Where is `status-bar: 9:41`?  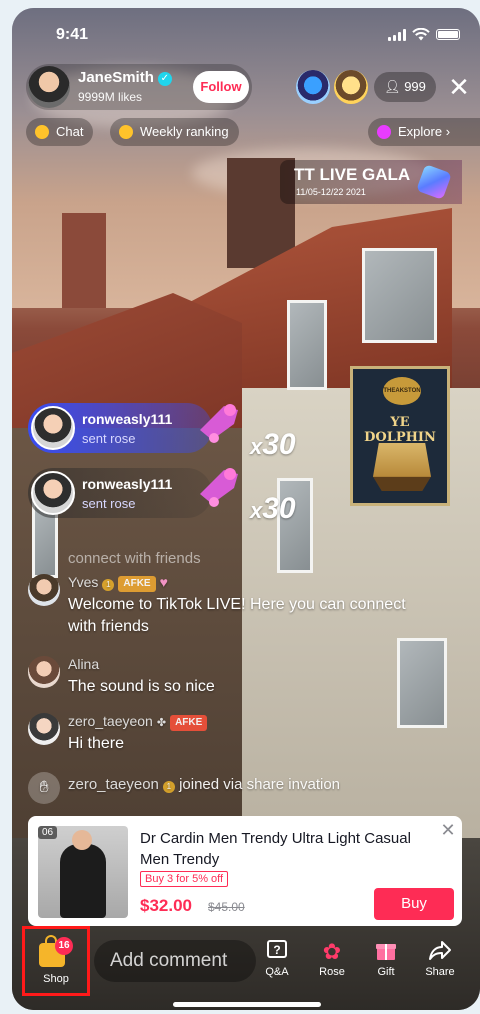 status-bar: 9:41 is located at coordinates (246, 36).